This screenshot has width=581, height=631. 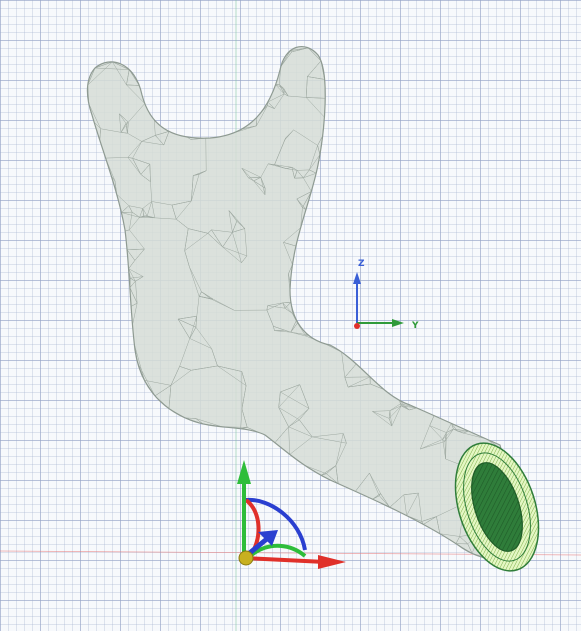 What do you see at coordinates (357, 278) in the screenshot?
I see `triad-z-arrow` at bounding box center [357, 278].